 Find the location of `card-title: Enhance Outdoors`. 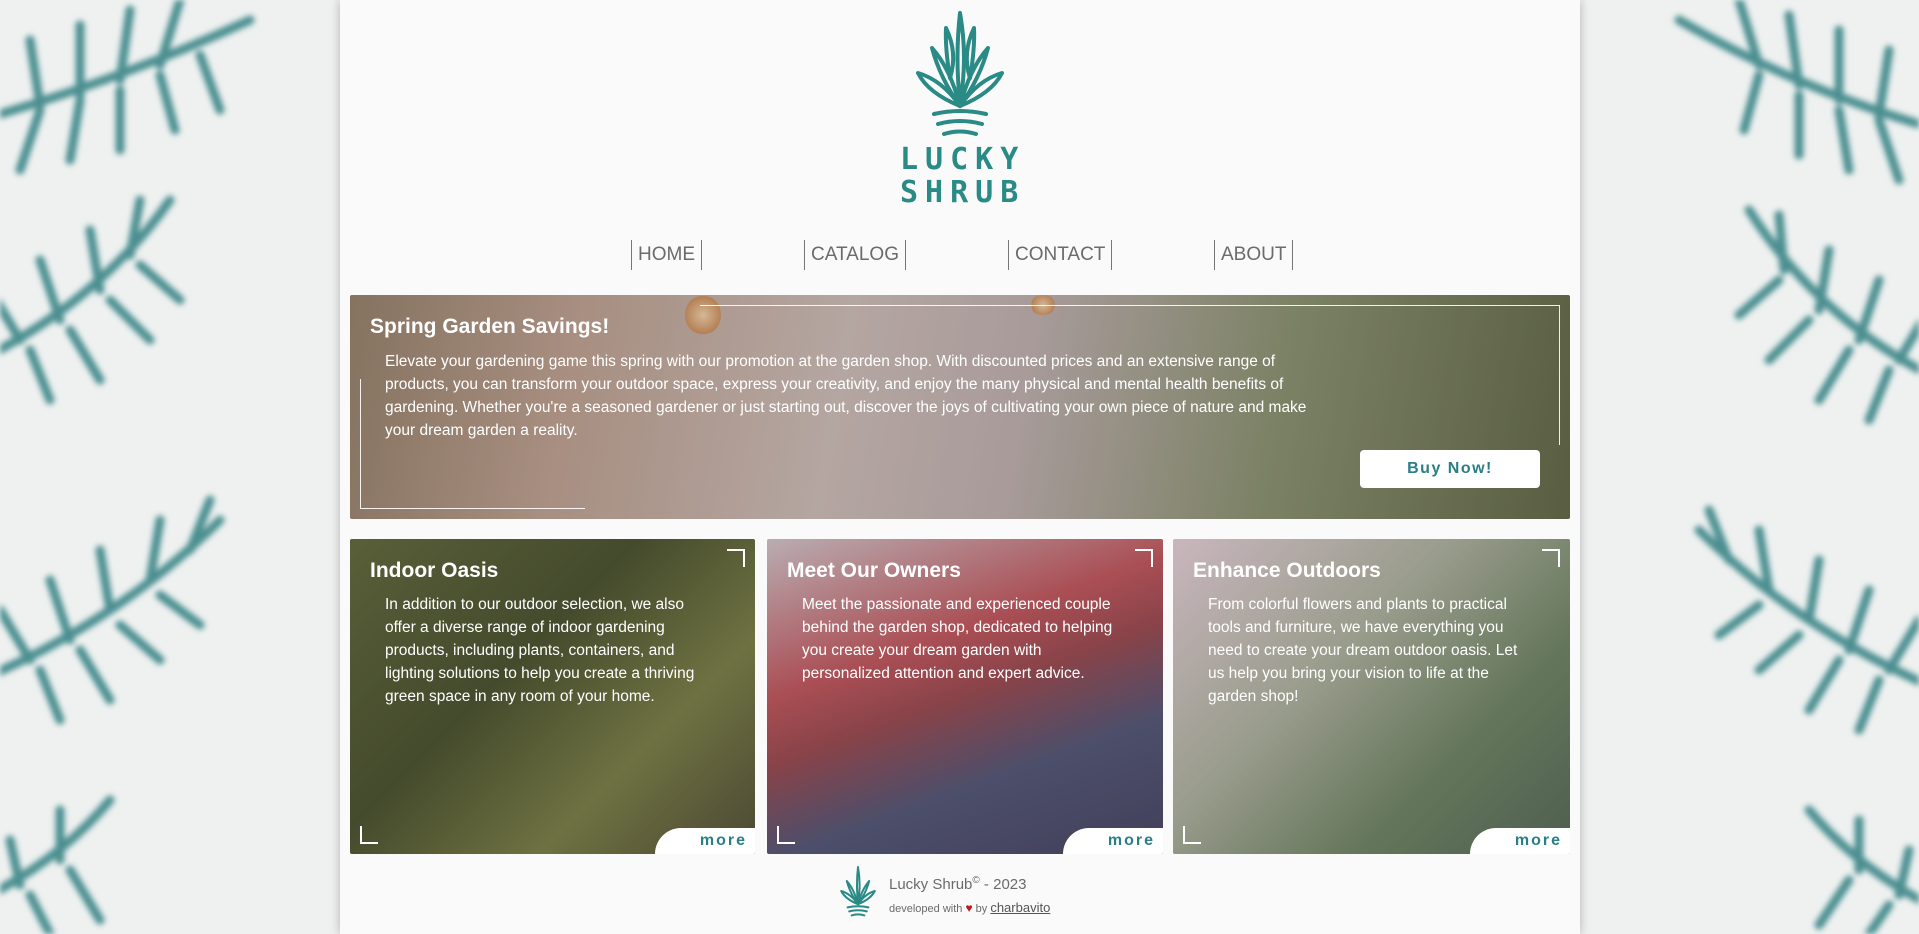

card-title: Enhance Outdoors is located at coordinates (1287, 570).